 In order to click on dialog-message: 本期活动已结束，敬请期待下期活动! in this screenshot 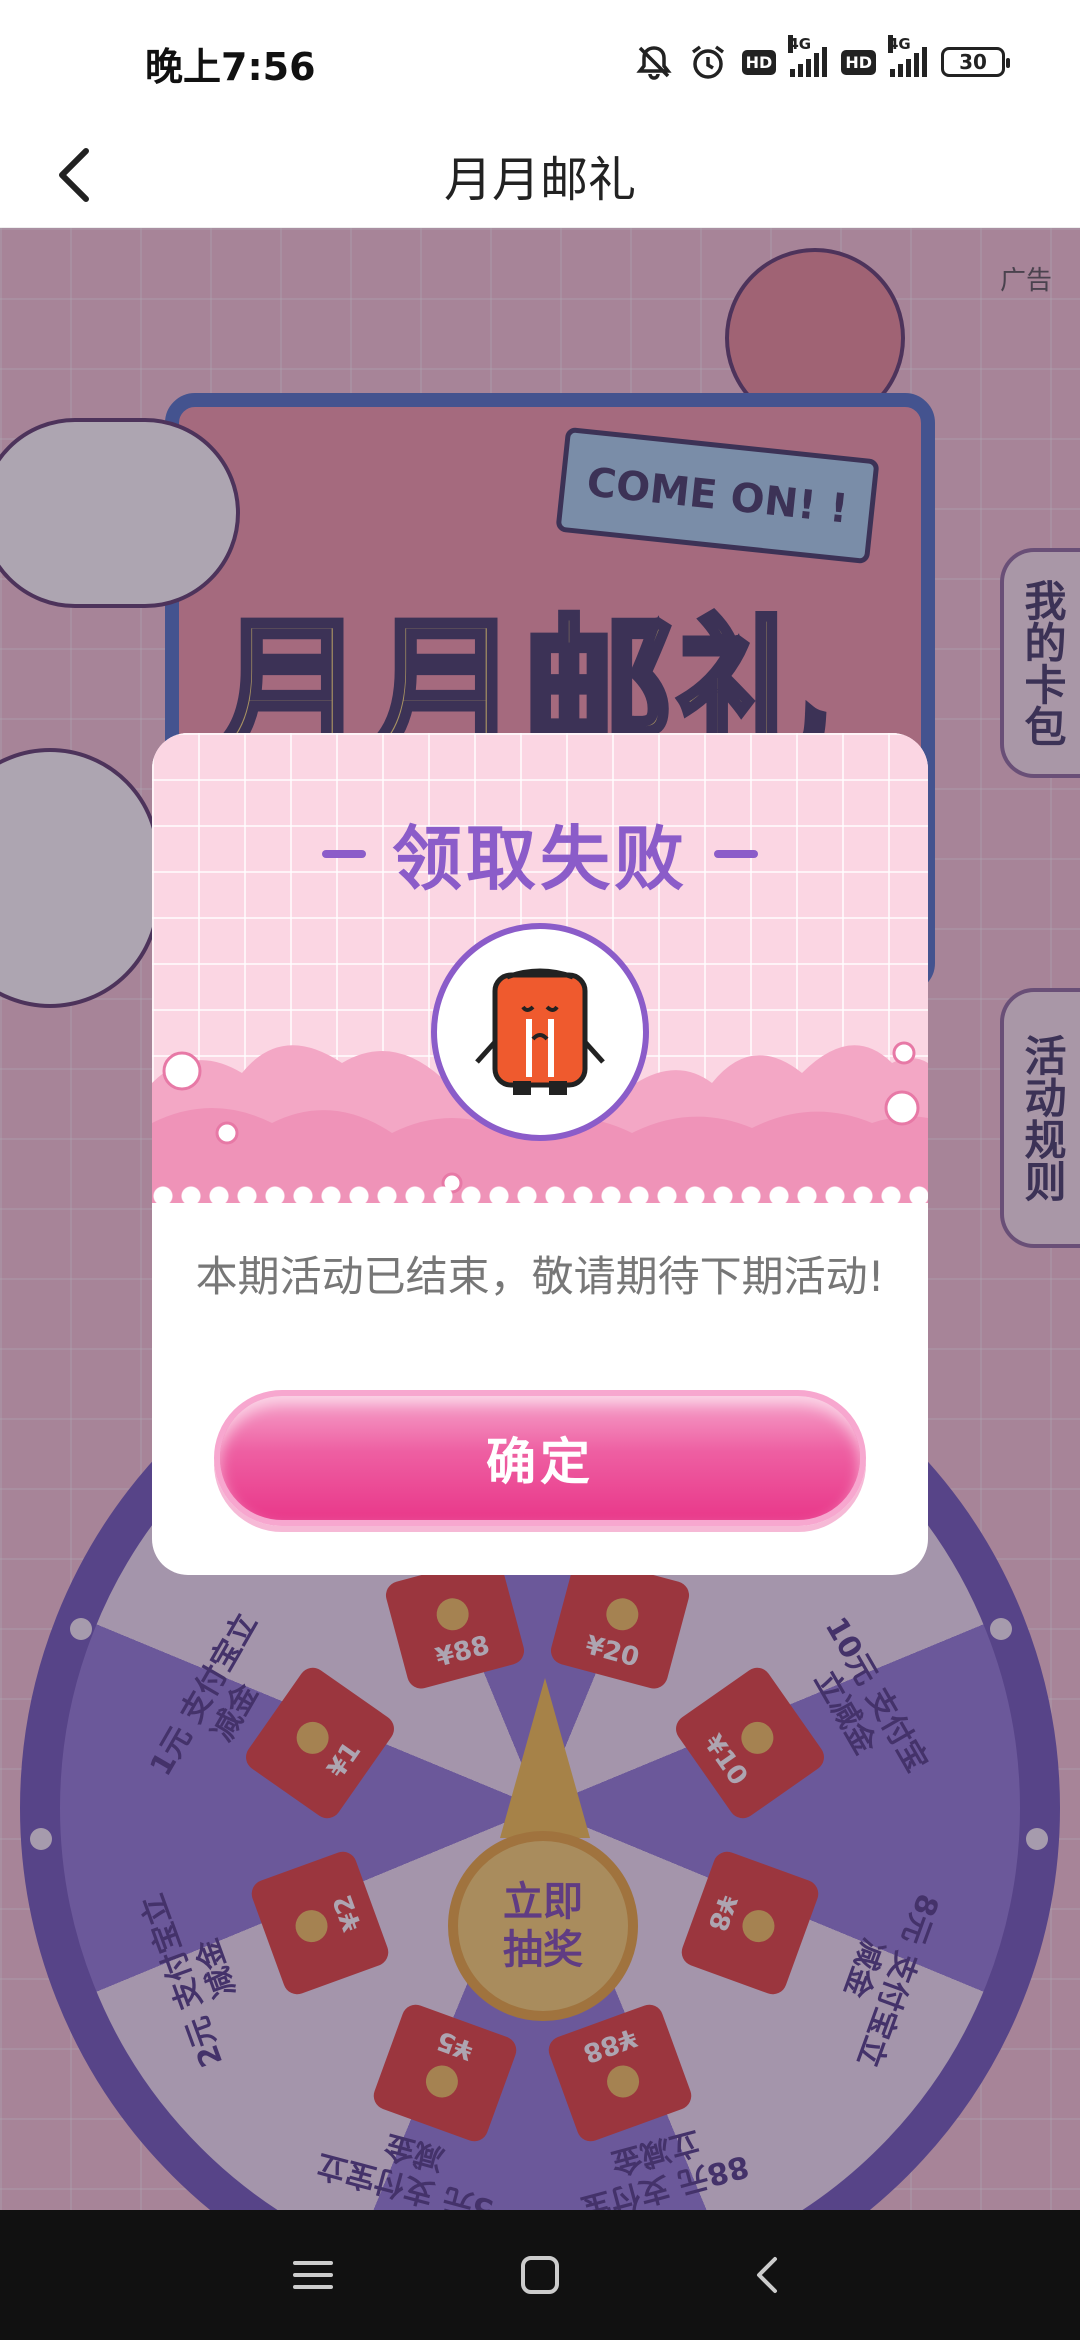, I will do `click(540, 1276)`.